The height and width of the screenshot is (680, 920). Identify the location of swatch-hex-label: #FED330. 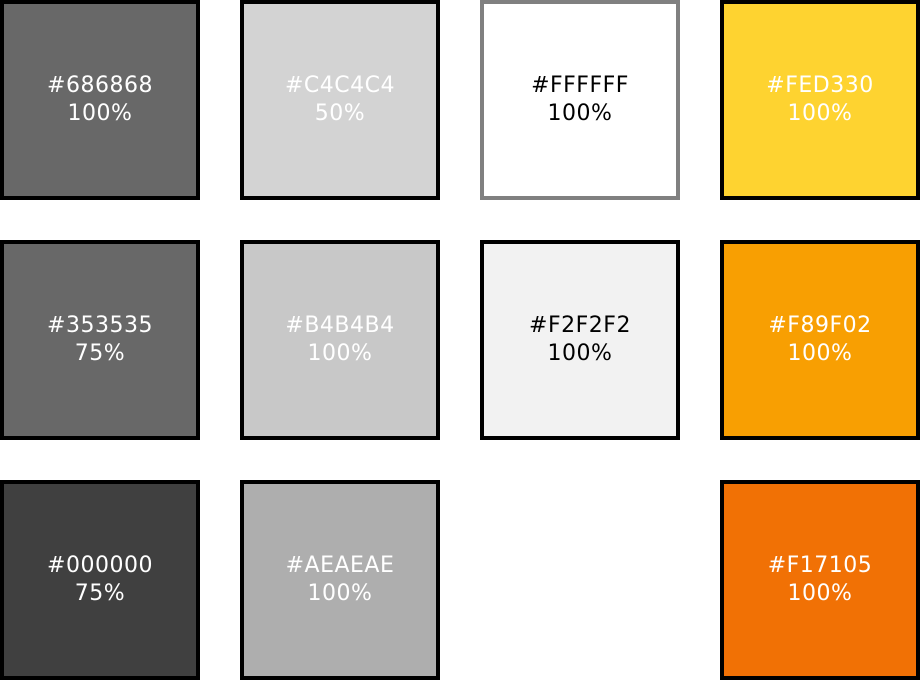
(820, 85).